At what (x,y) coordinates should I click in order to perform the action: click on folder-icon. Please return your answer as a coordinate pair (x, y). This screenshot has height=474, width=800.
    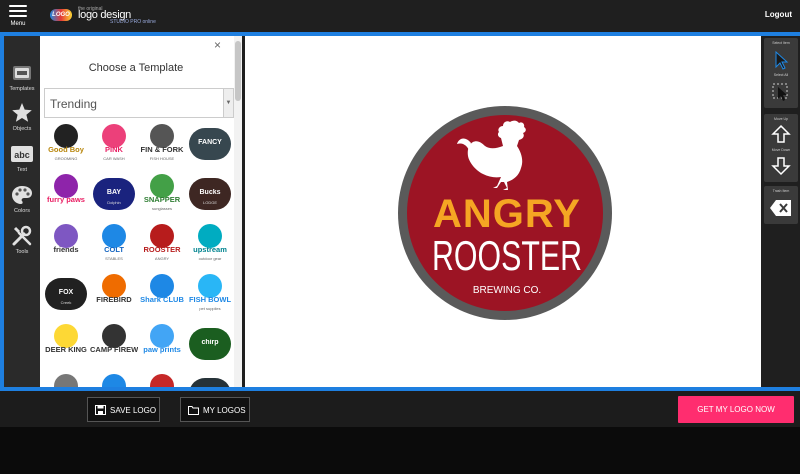
    Looking at the image, I should click on (193, 410).